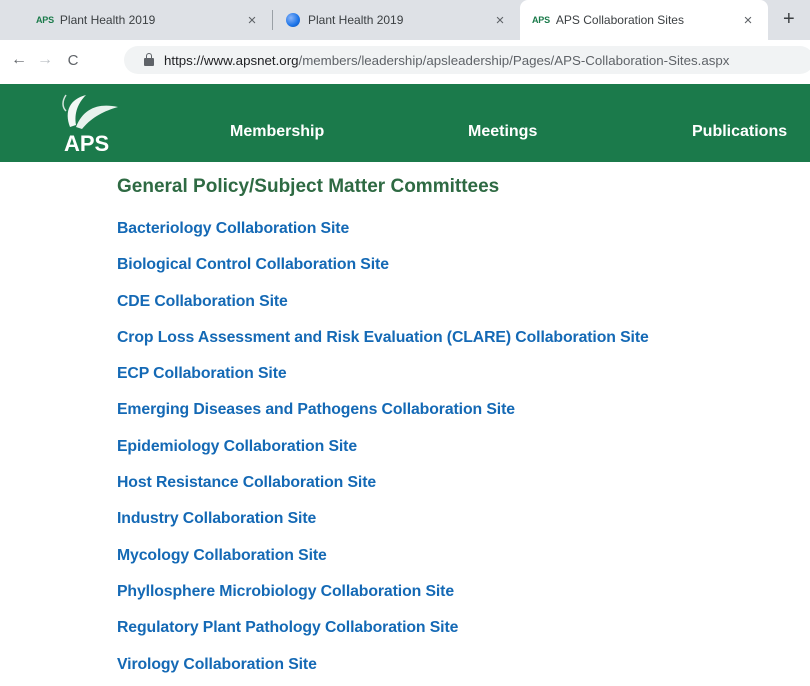  What do you see at coordinates (149, 59) in the screenshot?
I see `lock-icon` at bounding box center [149, 59].